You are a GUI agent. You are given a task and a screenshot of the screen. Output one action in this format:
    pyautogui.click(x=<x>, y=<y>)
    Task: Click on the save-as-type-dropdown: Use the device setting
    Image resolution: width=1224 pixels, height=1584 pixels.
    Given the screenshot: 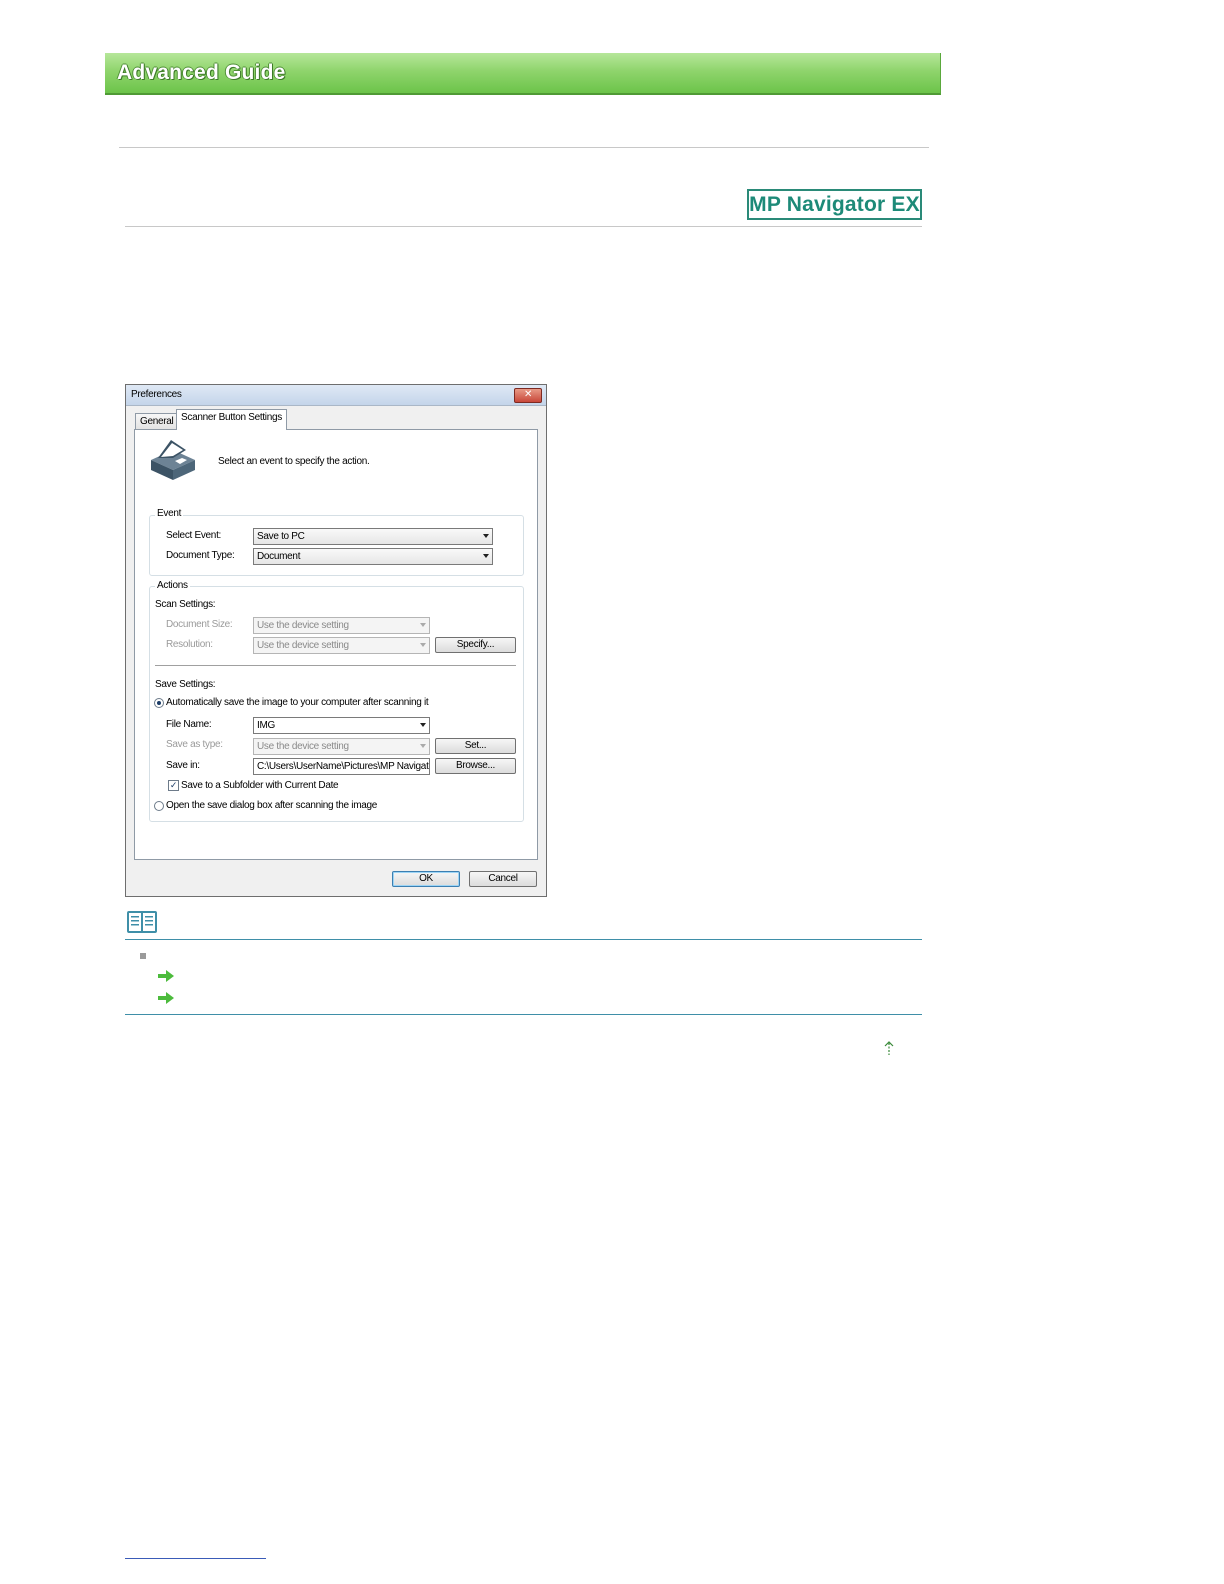 What is the action you would take?
    pyautogui.click(x=341, y=746)
    